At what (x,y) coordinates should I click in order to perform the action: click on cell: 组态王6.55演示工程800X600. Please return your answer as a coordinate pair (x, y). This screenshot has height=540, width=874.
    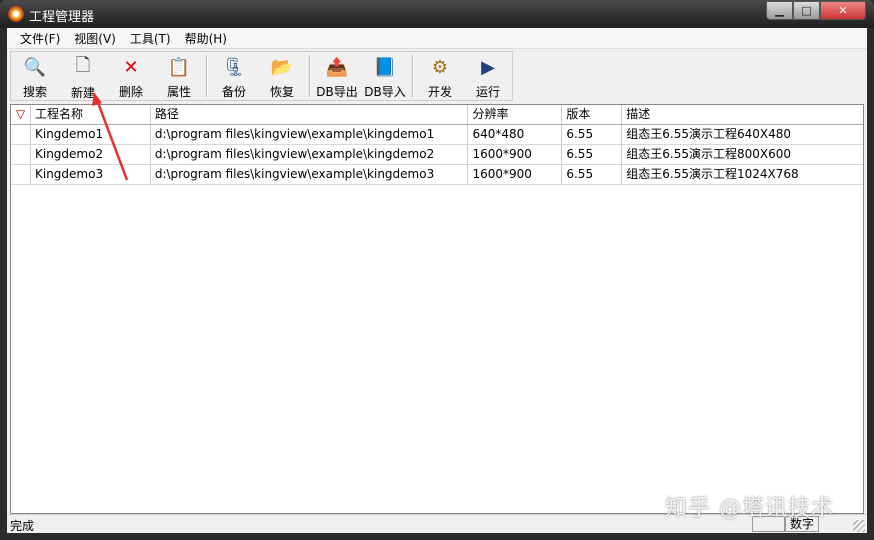
    Looking at the image, I should click on (709, 154).